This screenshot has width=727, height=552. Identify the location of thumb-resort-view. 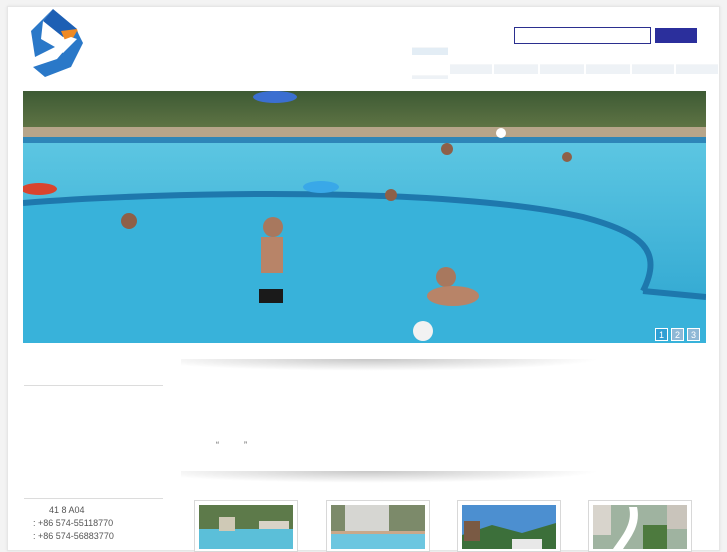
(509, 527).